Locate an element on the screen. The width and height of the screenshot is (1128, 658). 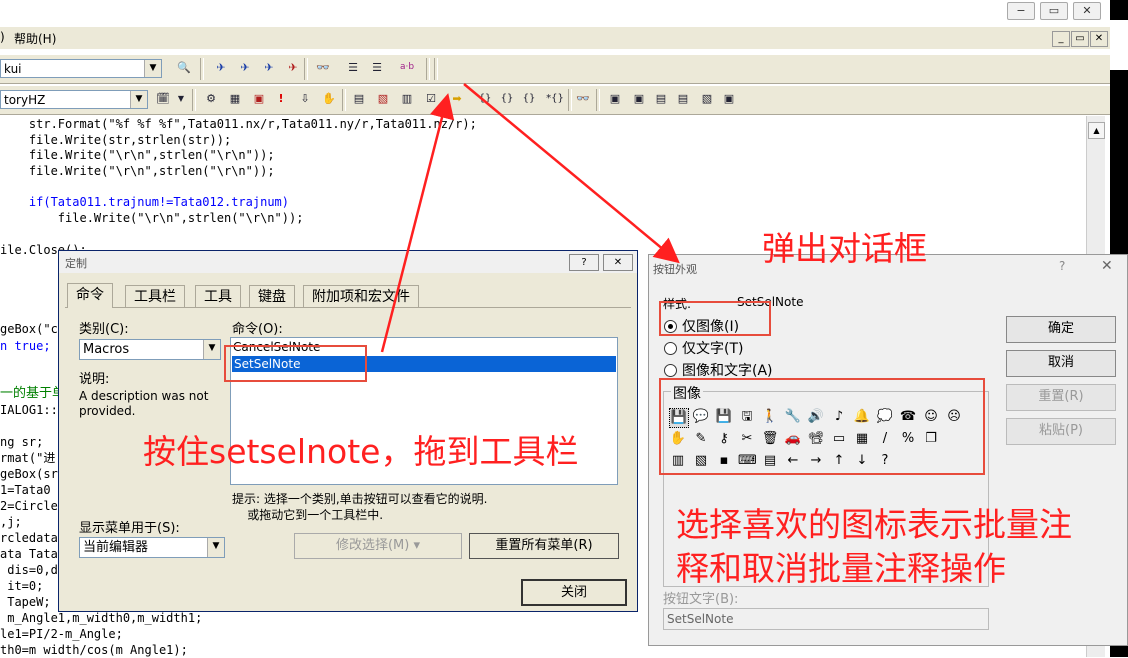
annotation-drag: 按住setselnote，拖到工具栏 is located at coordinates (361, 451).